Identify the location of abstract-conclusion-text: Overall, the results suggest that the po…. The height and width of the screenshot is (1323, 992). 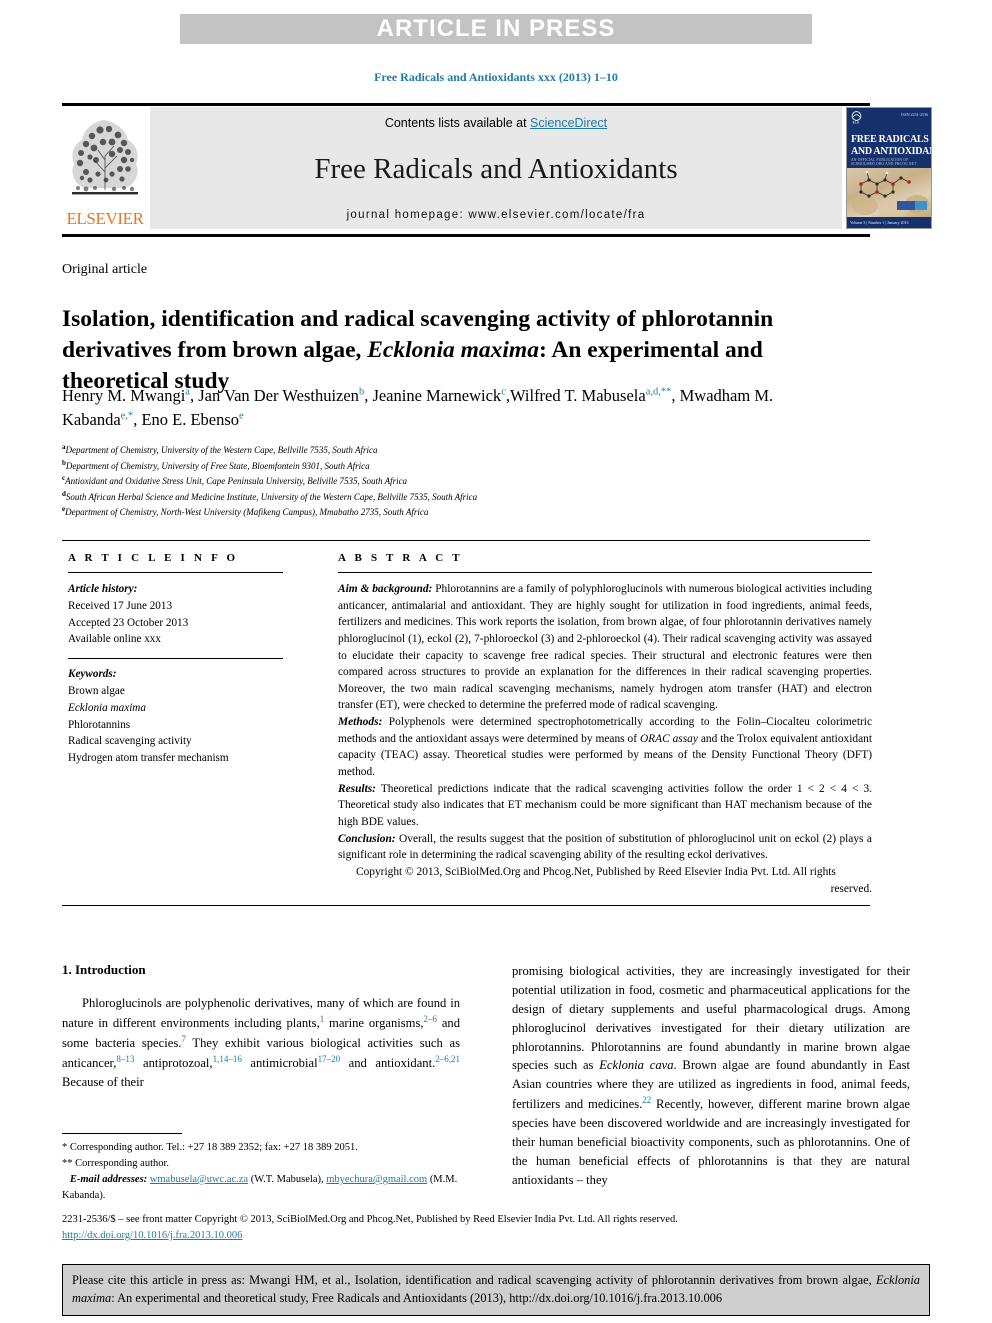
(605, 847).